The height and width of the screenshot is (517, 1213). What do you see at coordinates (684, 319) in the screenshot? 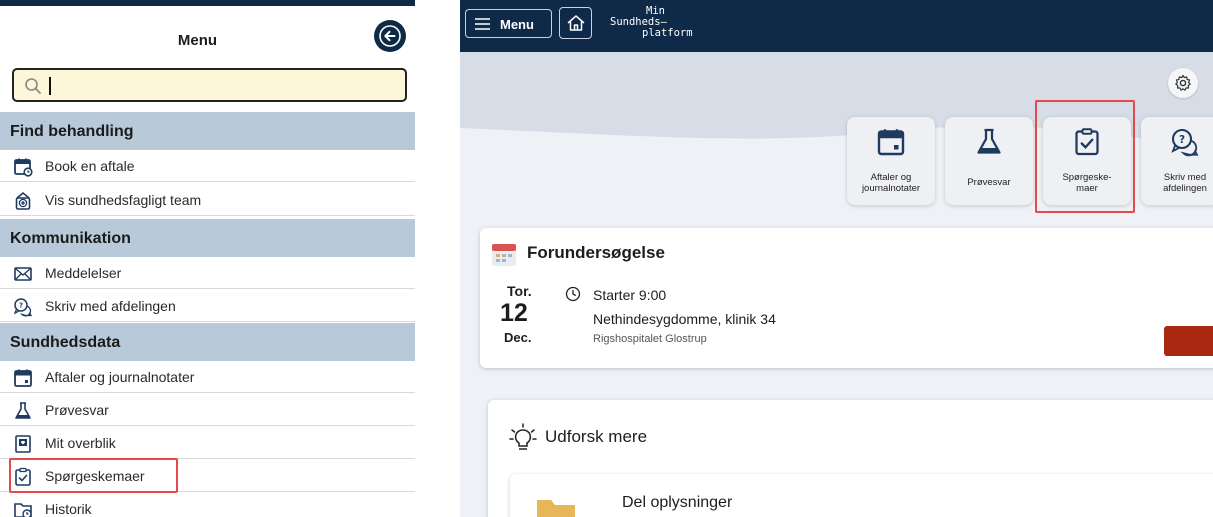
I see `appointment-clinic: Nethindesygdomme, klinik 34` at bounding box center [684, 319].